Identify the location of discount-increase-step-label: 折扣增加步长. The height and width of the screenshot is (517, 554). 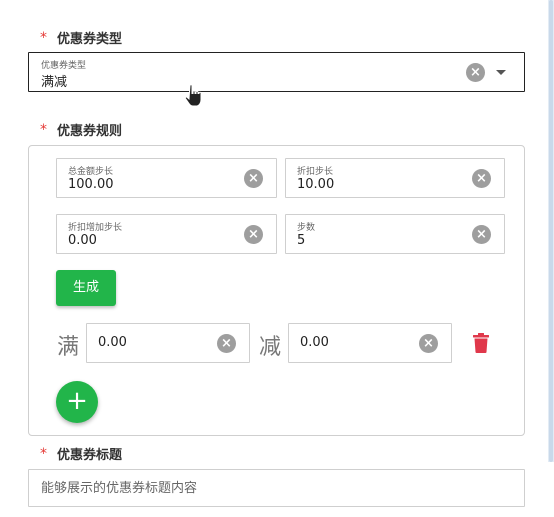
(95, 228).